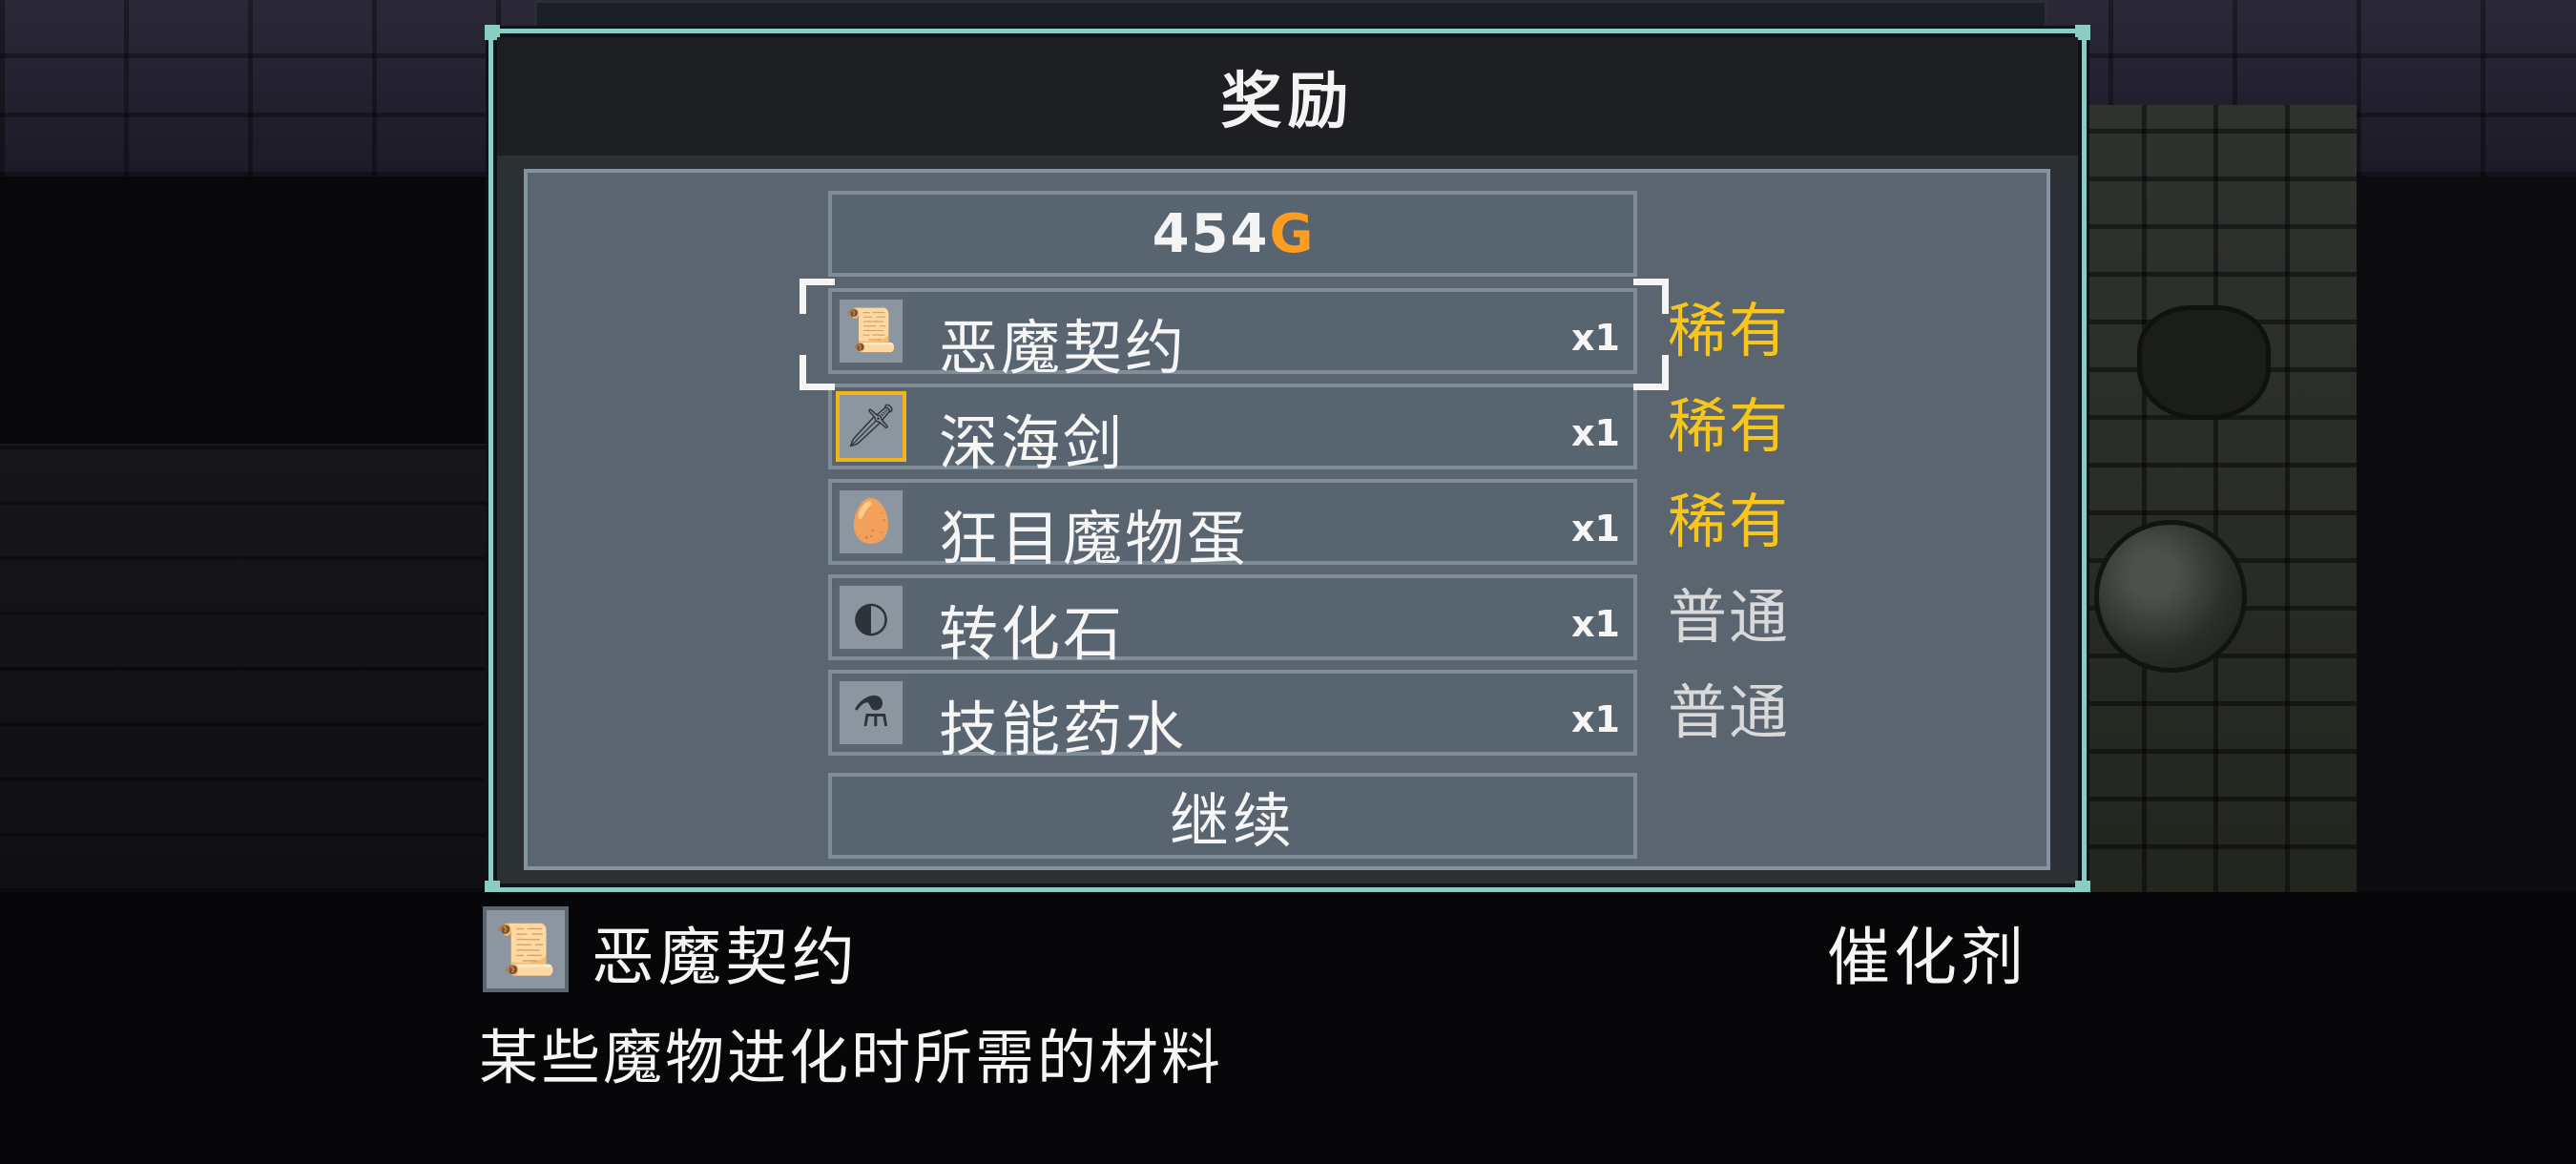  I want to click on reward-item-row: 🥚 狂目魔物蛋 x1, so click(1232, 526).